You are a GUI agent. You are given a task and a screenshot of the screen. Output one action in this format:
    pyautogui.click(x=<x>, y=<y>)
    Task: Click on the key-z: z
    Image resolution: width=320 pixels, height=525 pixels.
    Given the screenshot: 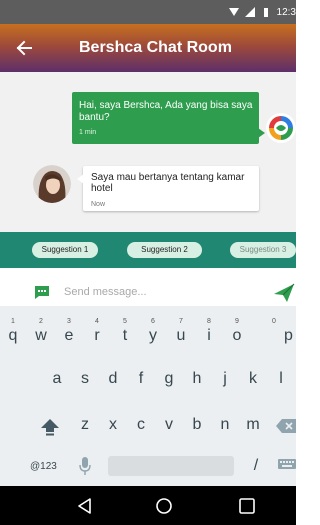 What is the action you would take?
    pyautogui.click(x=85, y=425)
    